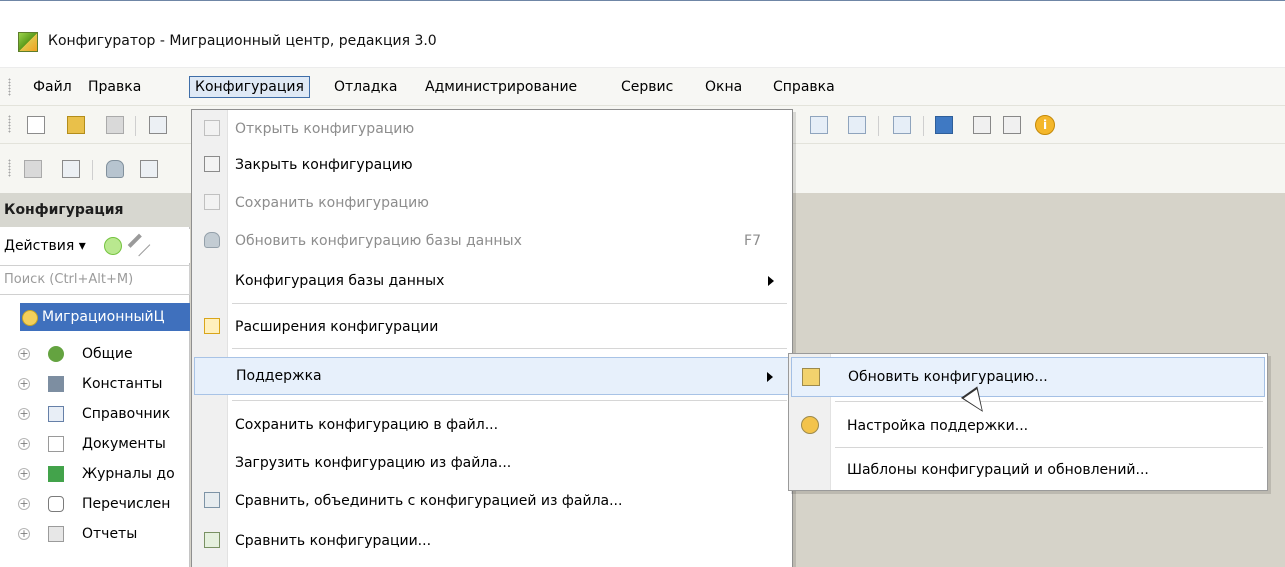 This screenshot has width=1285, height=567. What do you see at coordinates (30, 318) in the screenshot?
I see `configuration-root-icon` at bounding box center [30, 318].